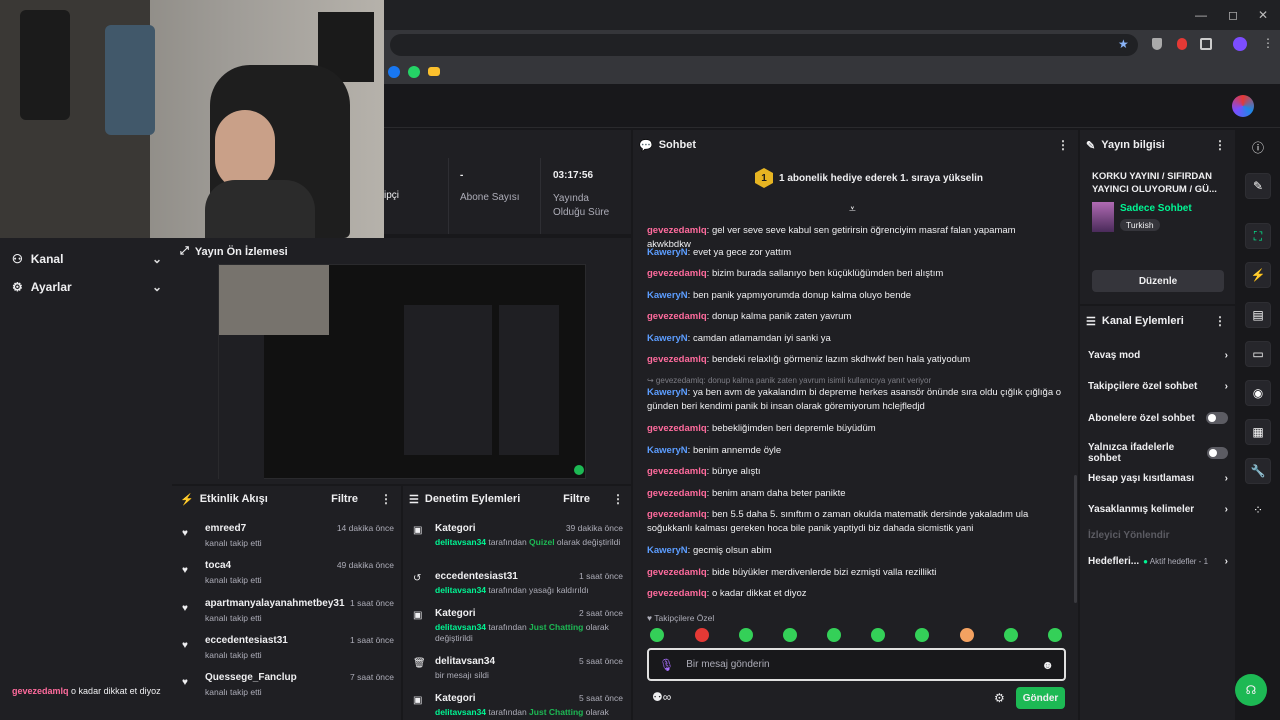  What do you see at coordinates (681, 618) in the screenshot?
I see `followers-only-label: ♥ Takipçilere Özel` at bounding box center [681, 618].